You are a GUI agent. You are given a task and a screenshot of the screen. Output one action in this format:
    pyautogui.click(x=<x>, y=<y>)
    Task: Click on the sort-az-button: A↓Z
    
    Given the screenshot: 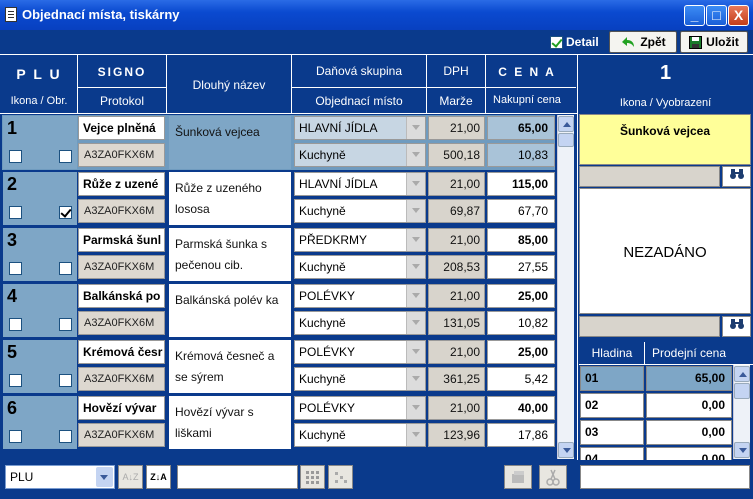 What is the action you would take?
    pyautogui.click(x=130, y=477)
    